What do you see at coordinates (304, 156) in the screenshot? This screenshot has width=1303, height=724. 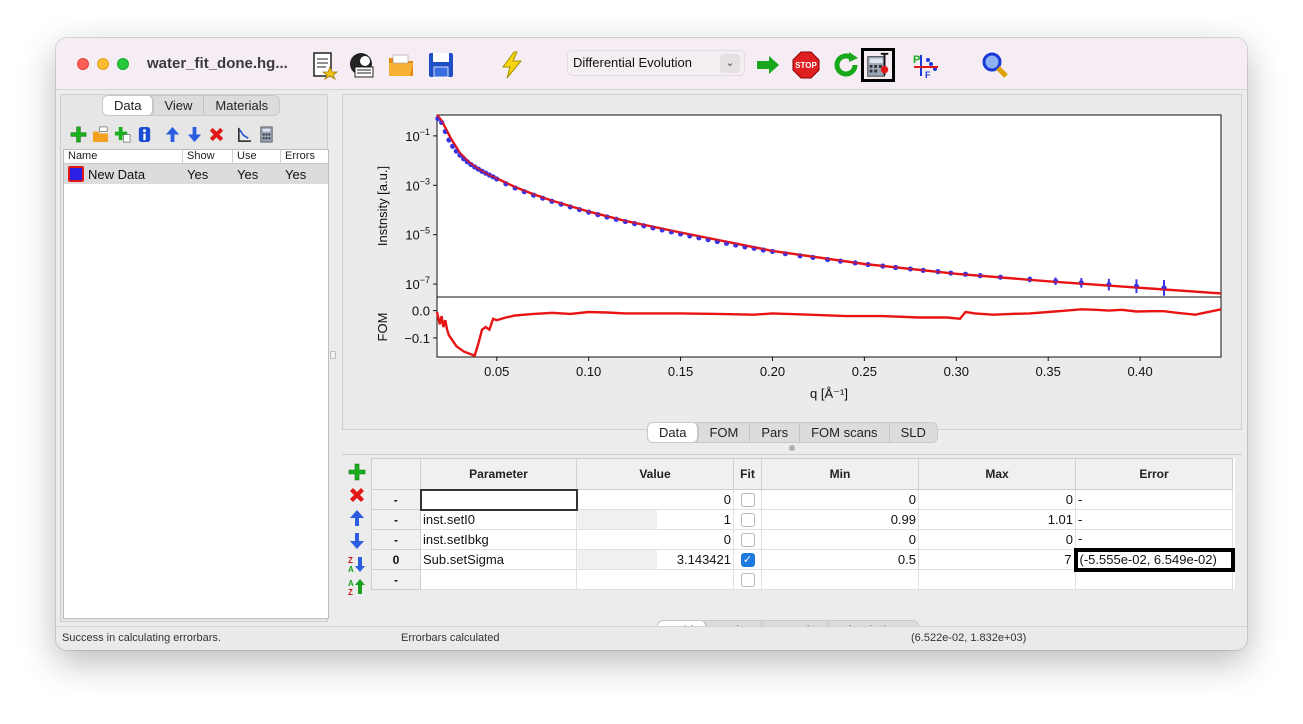 I see `col-errors: Errors` at bounding box center [304, 156].